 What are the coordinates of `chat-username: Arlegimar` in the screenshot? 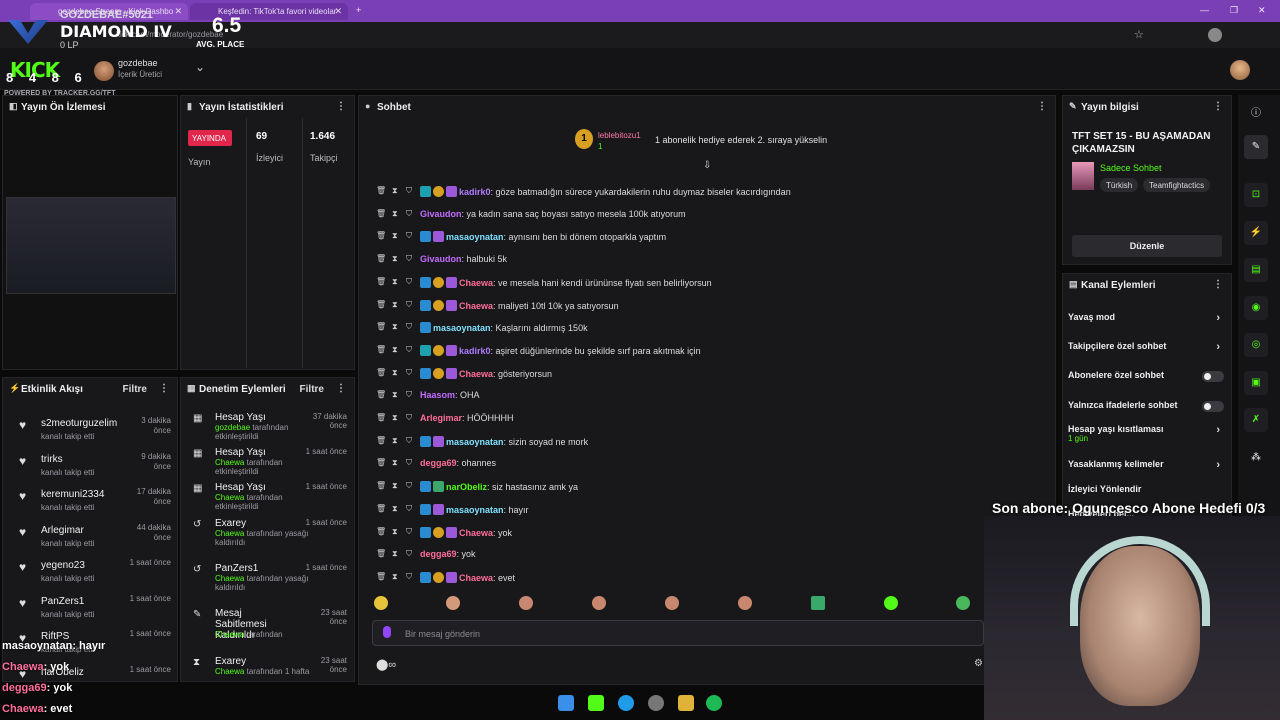 It's located at (441, 418).